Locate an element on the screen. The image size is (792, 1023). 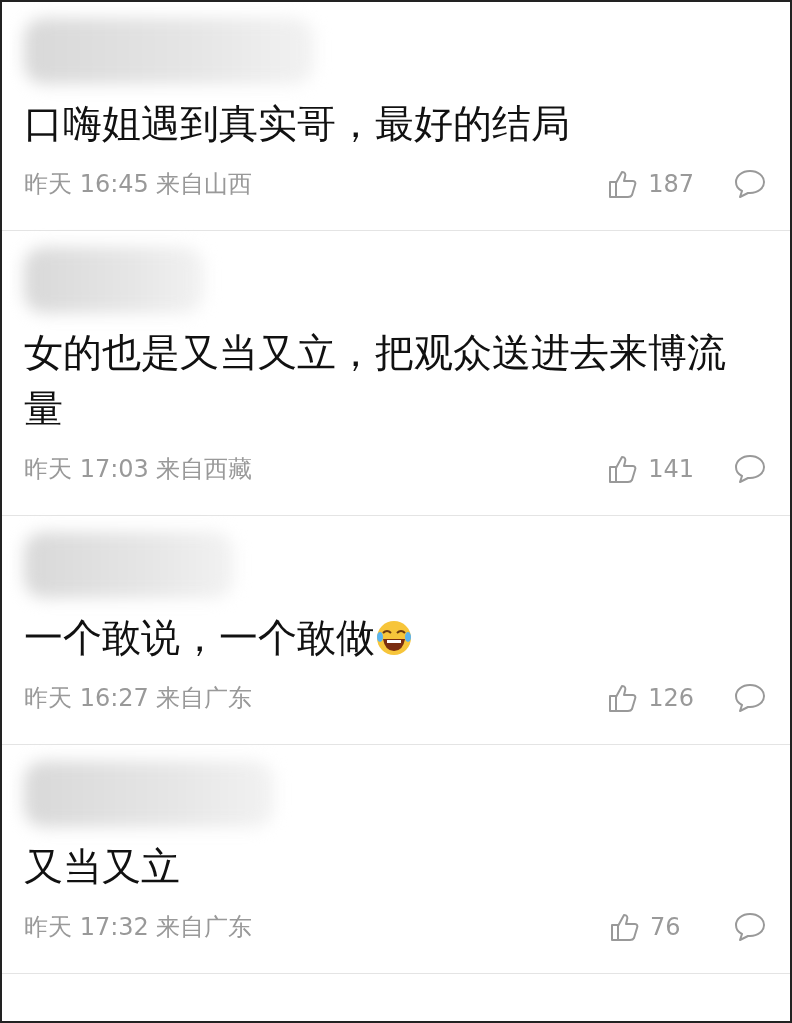
comment-meta: 昨天 17:32 来自广东 is located at coordinates (139, 927).